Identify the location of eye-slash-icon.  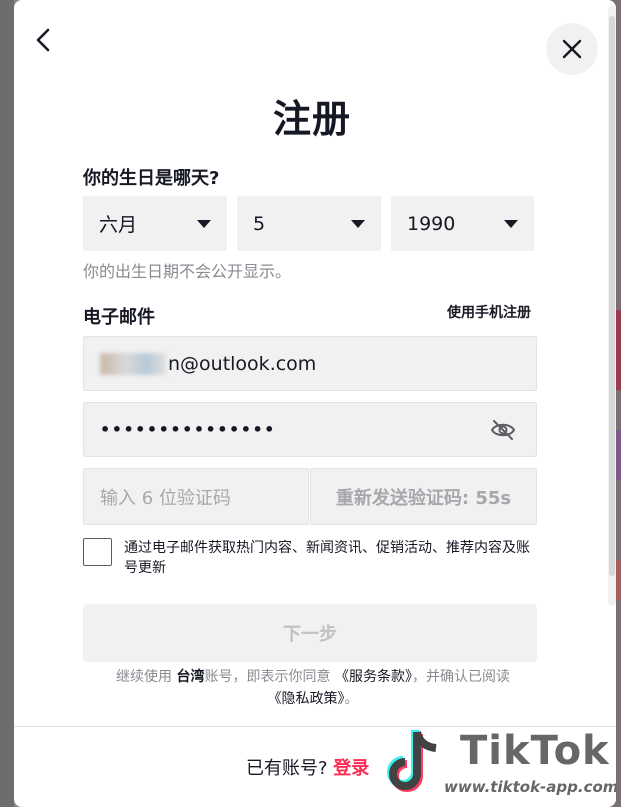
(503, 430).